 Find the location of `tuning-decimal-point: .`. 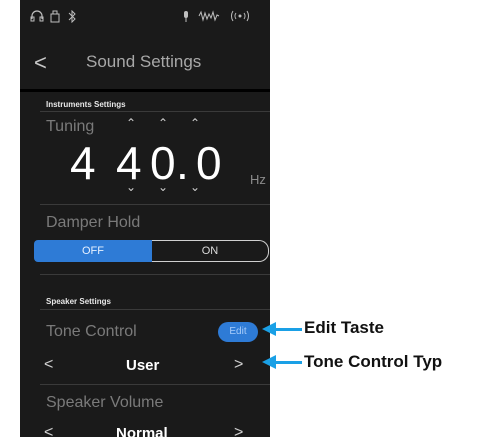

tuning-decimal-point: . is located at coordinates (182, 163).